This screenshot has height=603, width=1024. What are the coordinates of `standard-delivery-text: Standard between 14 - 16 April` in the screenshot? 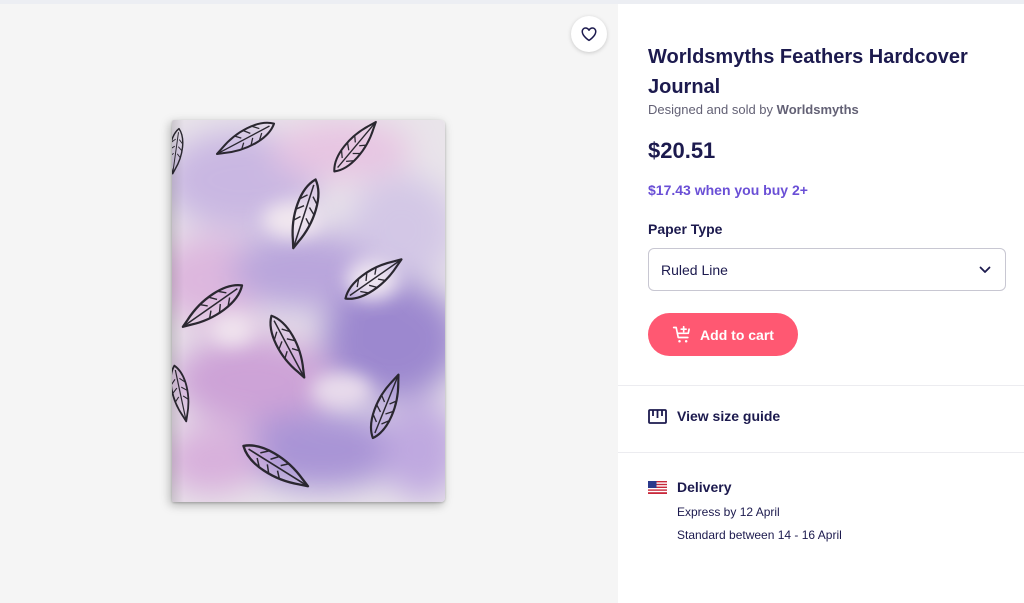 It's located at (759, 535).